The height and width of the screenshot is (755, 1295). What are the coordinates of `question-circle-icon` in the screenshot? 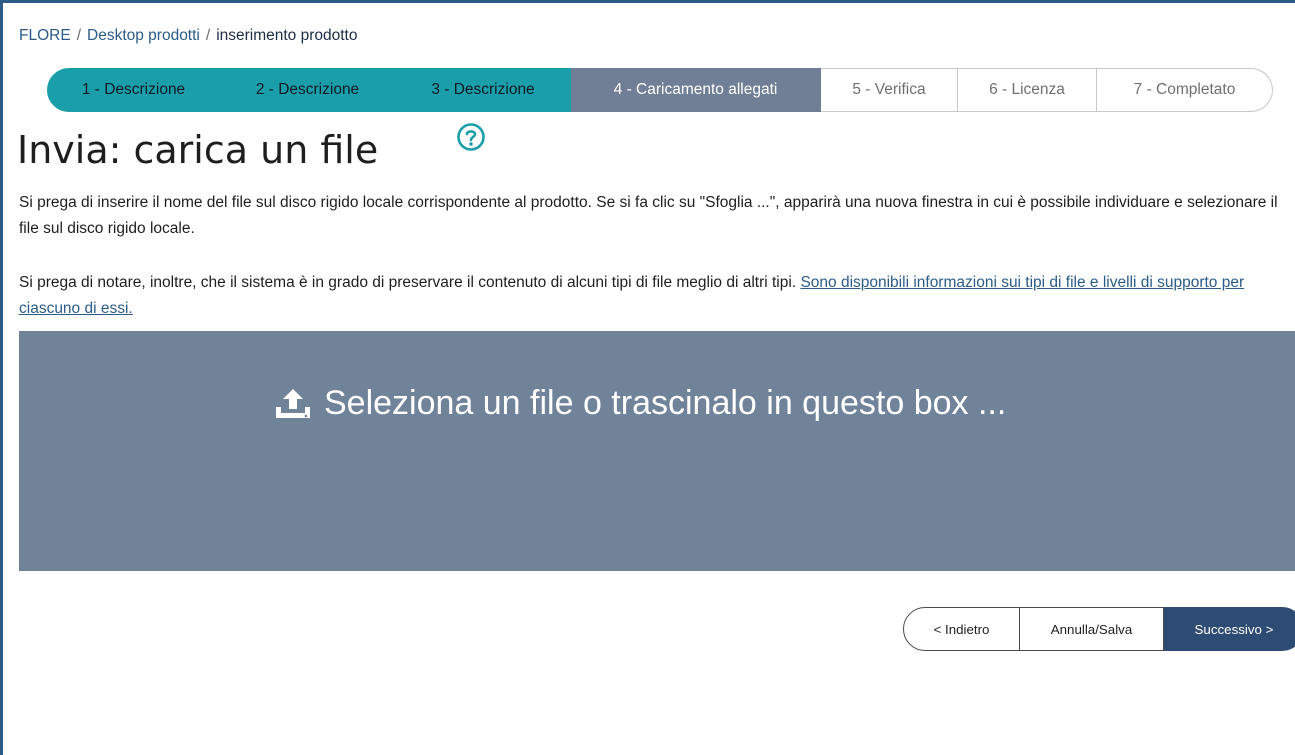 It's located at (471, 137).